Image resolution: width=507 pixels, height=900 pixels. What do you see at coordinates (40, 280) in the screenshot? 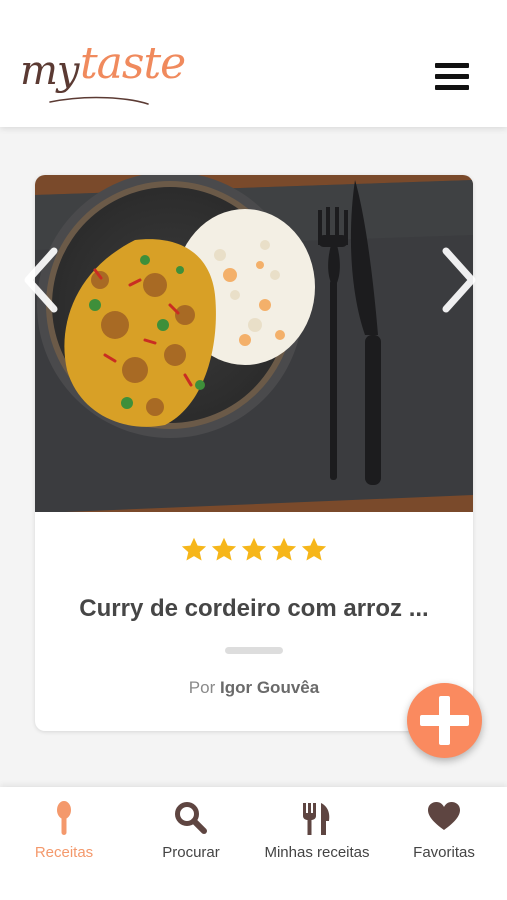
I see `chevron-left-icon` at bounding box center [40, 280].